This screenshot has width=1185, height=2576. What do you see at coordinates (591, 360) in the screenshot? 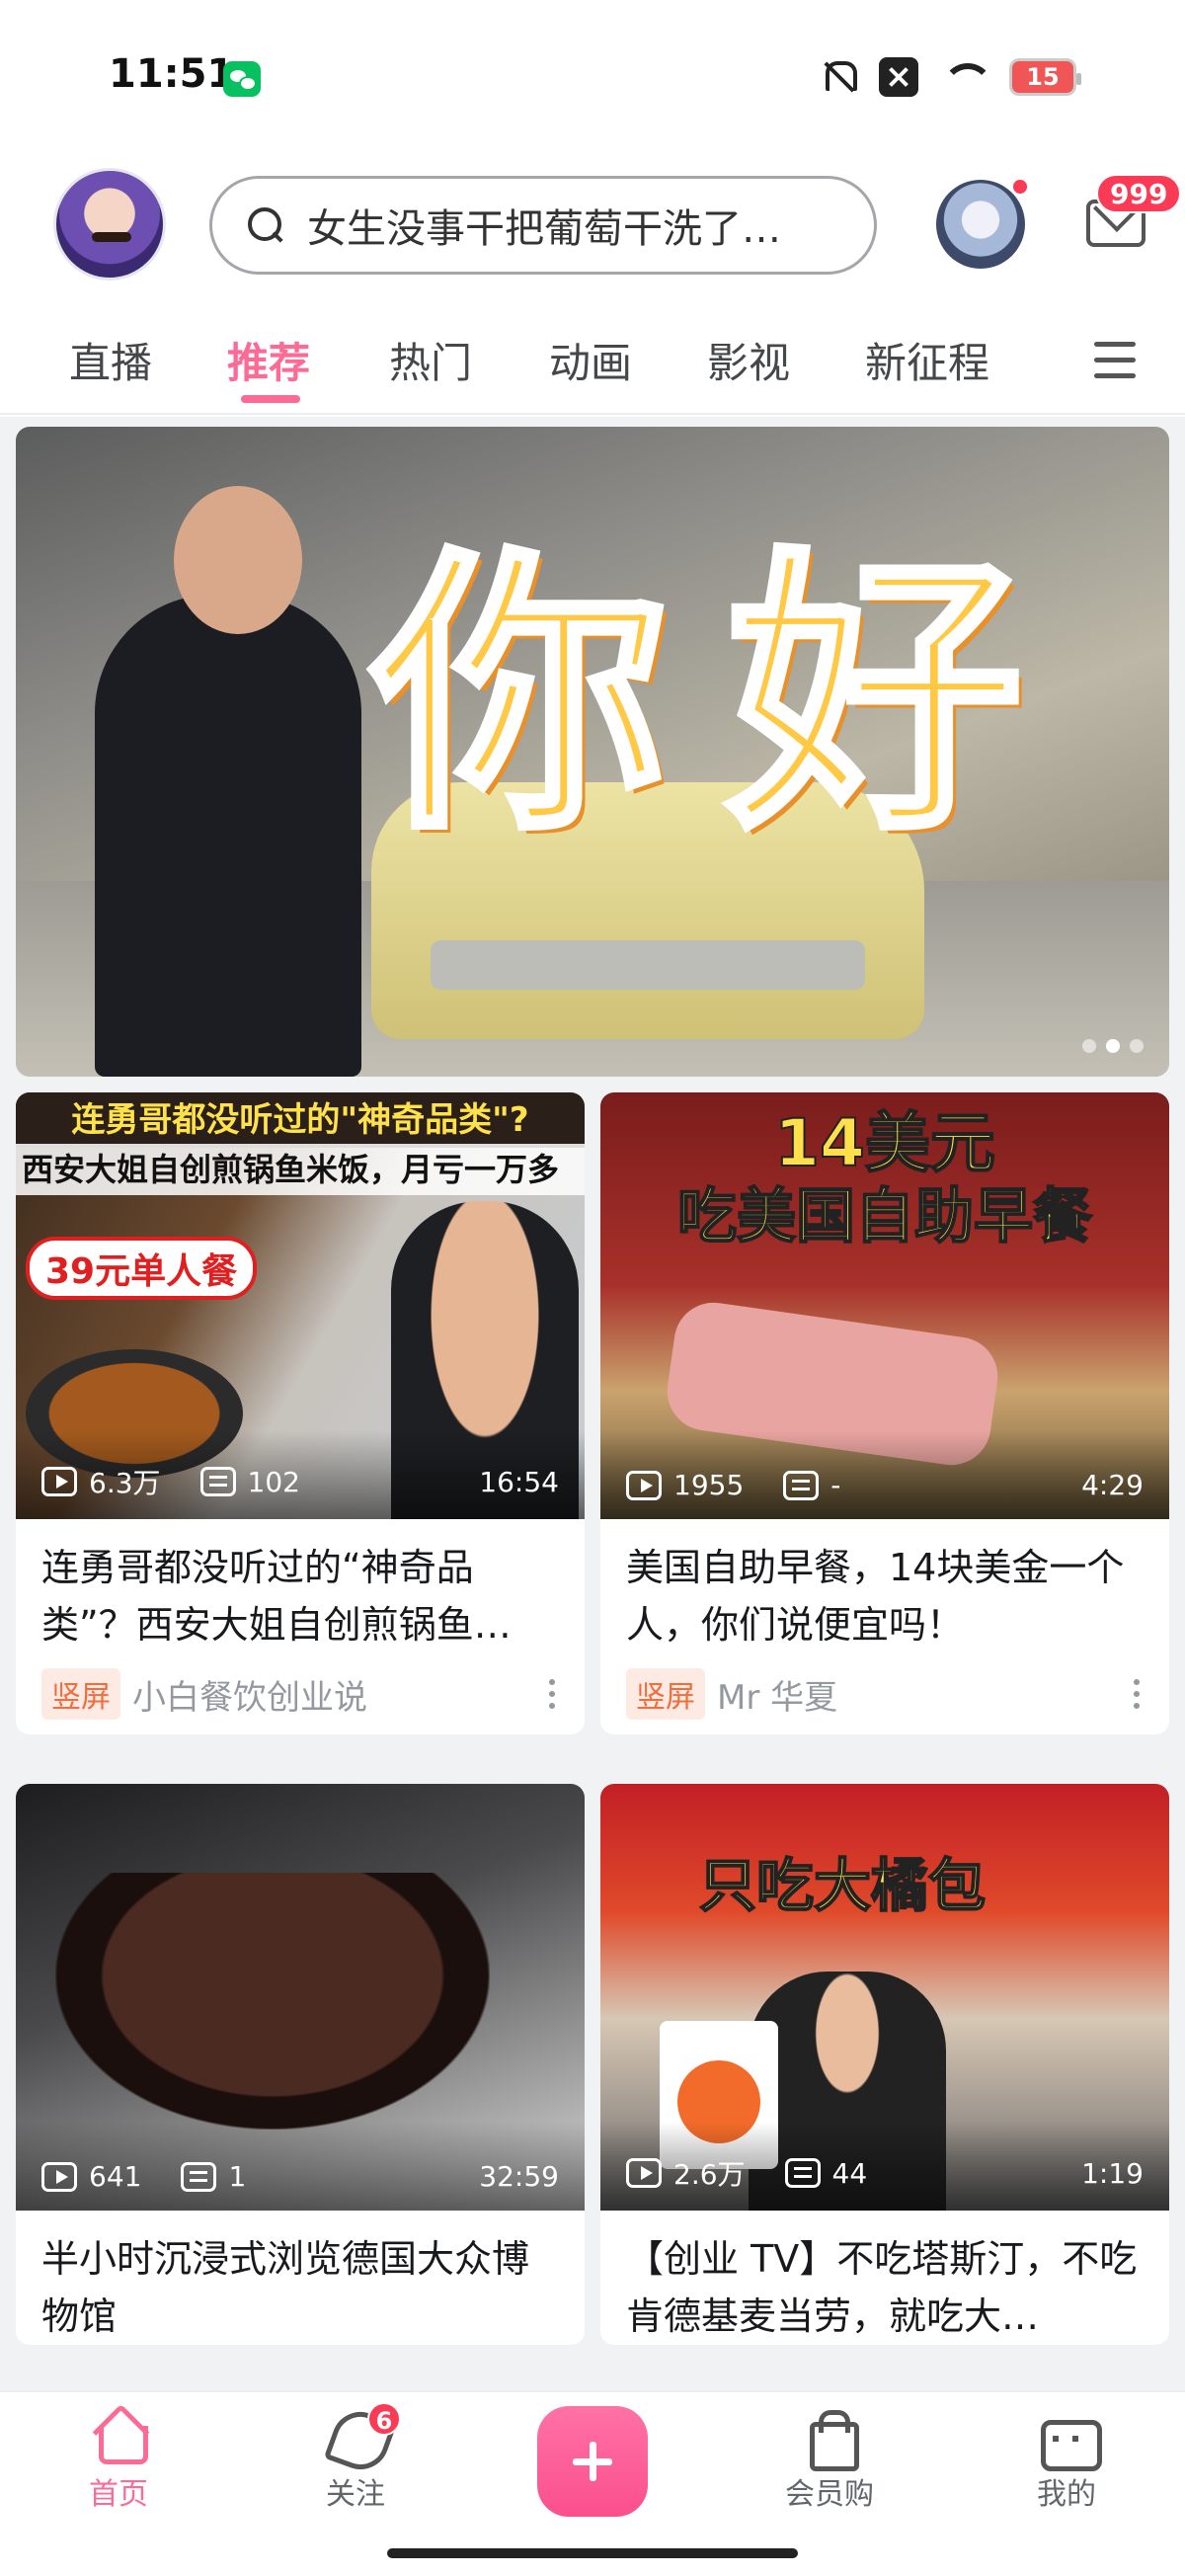
I see `tab-anime: 动画` at bounding box center [591, 360].